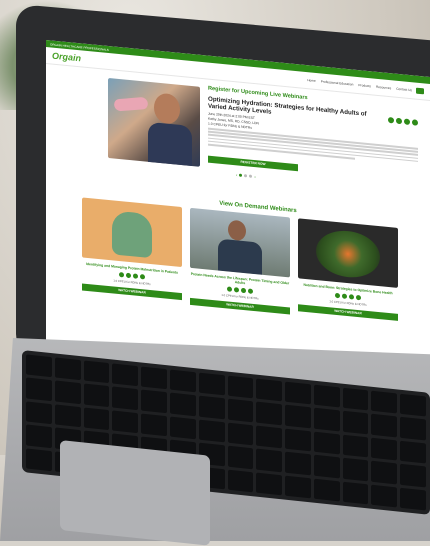  What do you see at coordinates (253, 163) in the screenshot?
I see `register-button: REGISTER NOW` at bounding box center [253, 163].